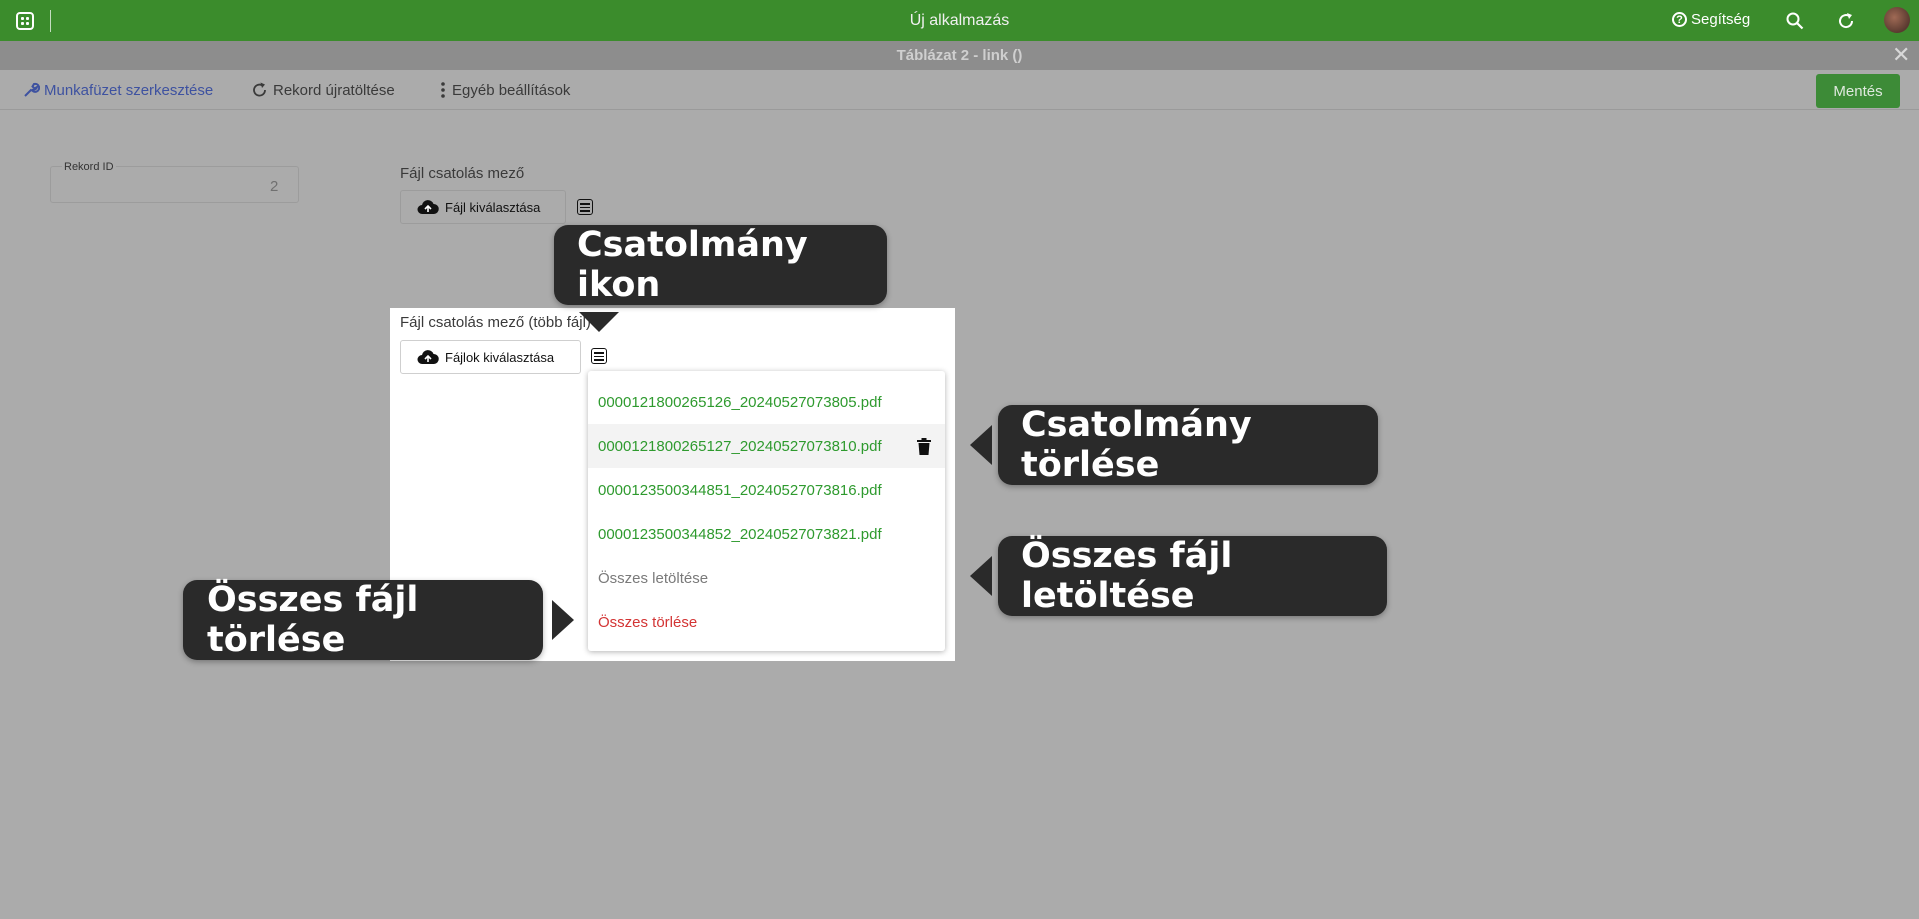  Describe the element at coordinates (1795, 21) in the screenshot. I see `search-icon` at that location.